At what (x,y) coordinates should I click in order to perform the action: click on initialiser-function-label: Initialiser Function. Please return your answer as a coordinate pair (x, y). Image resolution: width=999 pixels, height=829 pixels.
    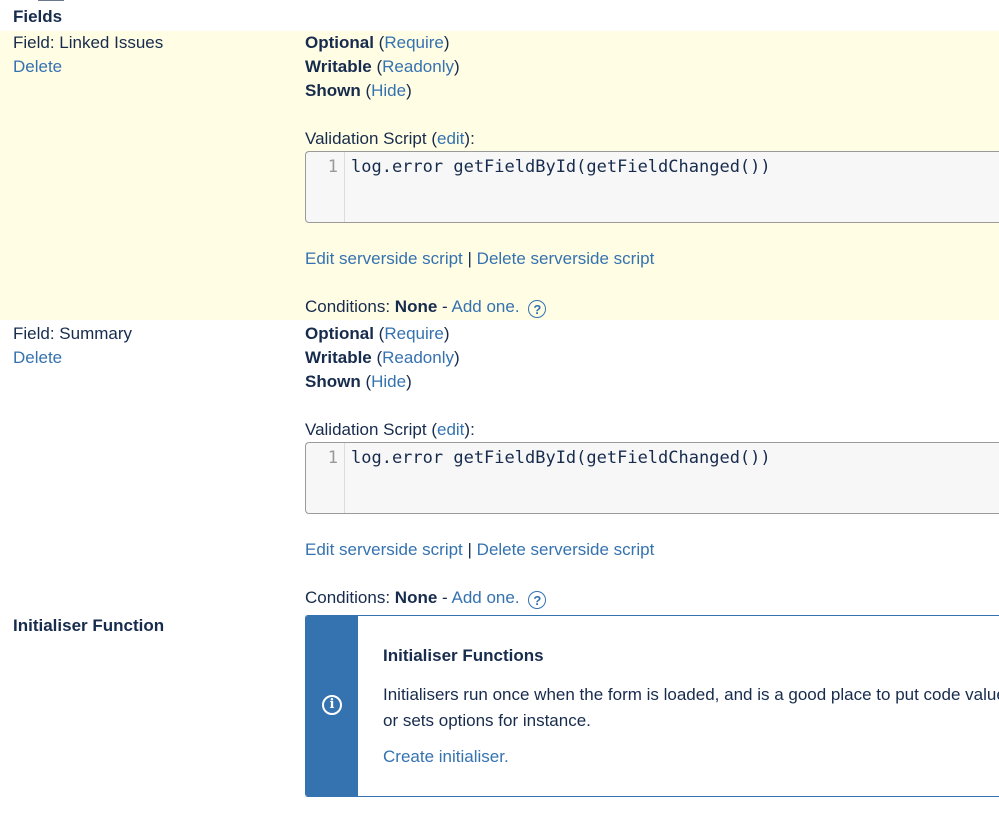
    Looking at the image, I should click on (89, 625).